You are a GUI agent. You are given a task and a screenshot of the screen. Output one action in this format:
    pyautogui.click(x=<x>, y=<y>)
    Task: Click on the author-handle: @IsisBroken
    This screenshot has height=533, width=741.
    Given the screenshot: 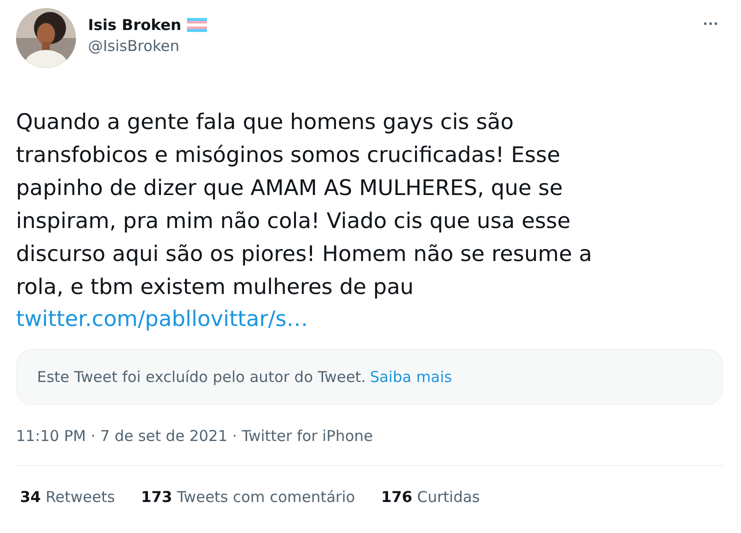 What is the action you would take?
    pyautogui.click(x=148, y=46)
    